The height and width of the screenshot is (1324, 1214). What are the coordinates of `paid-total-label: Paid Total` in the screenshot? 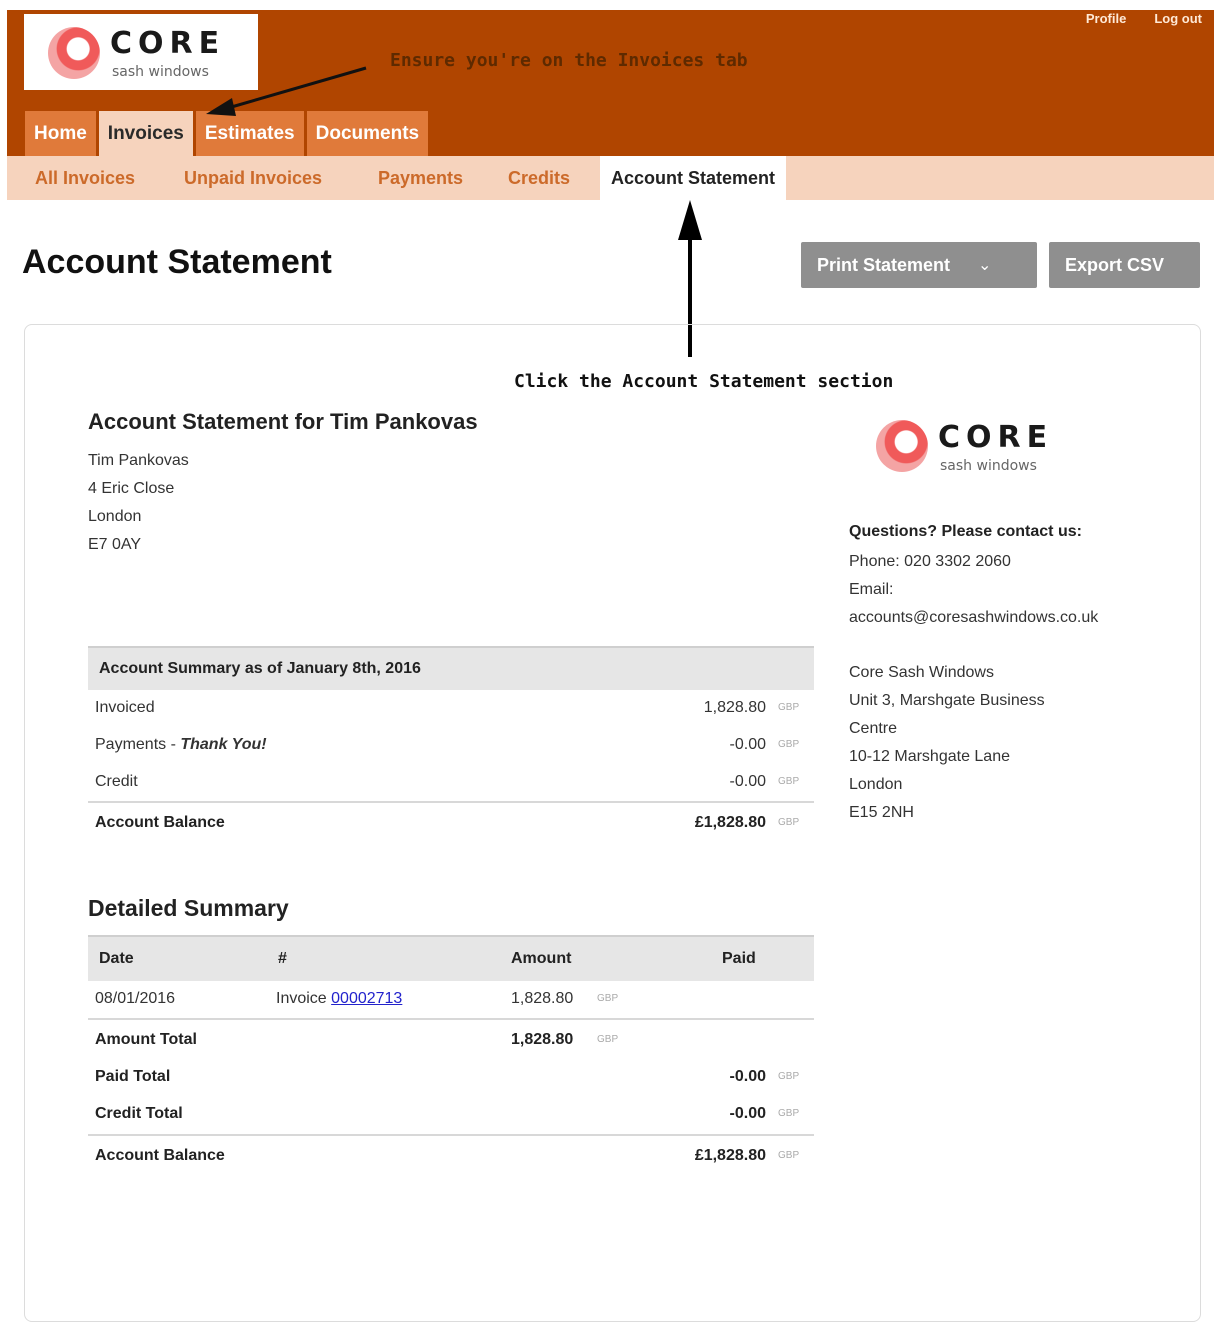 It's located at (133, 1076).